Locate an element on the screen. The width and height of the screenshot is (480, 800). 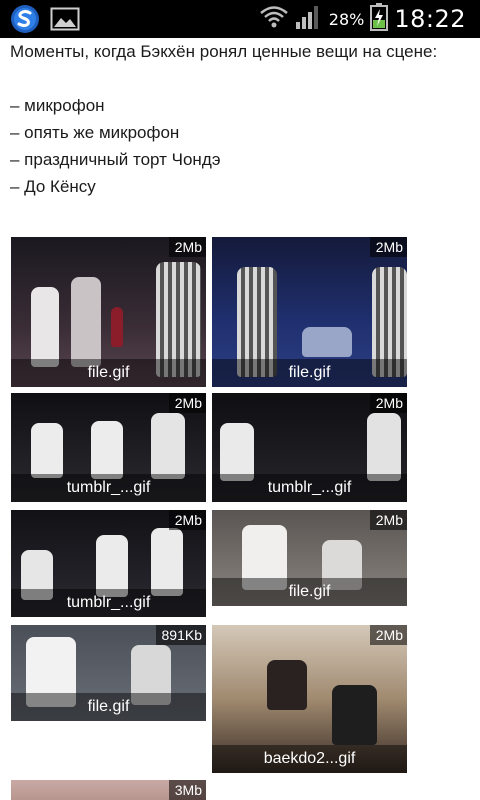
attachment-thumbnail: 3Mb is located at coordinates (108, 790).